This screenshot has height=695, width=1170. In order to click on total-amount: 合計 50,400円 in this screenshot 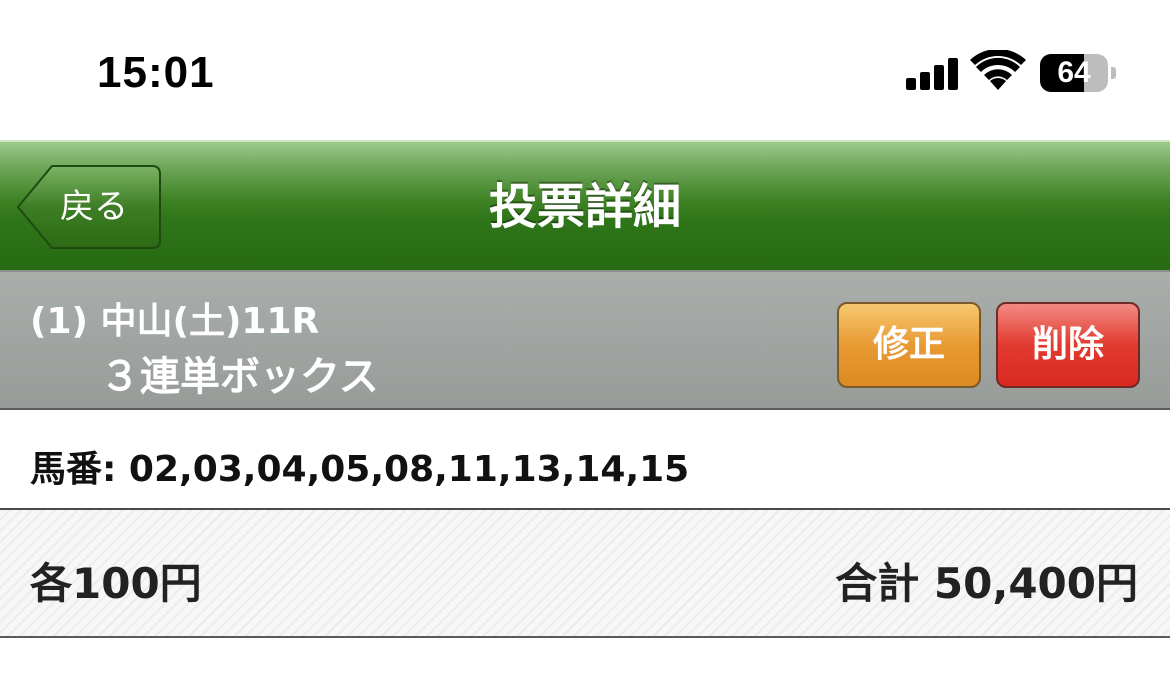, I will do `click(986, 583)`.